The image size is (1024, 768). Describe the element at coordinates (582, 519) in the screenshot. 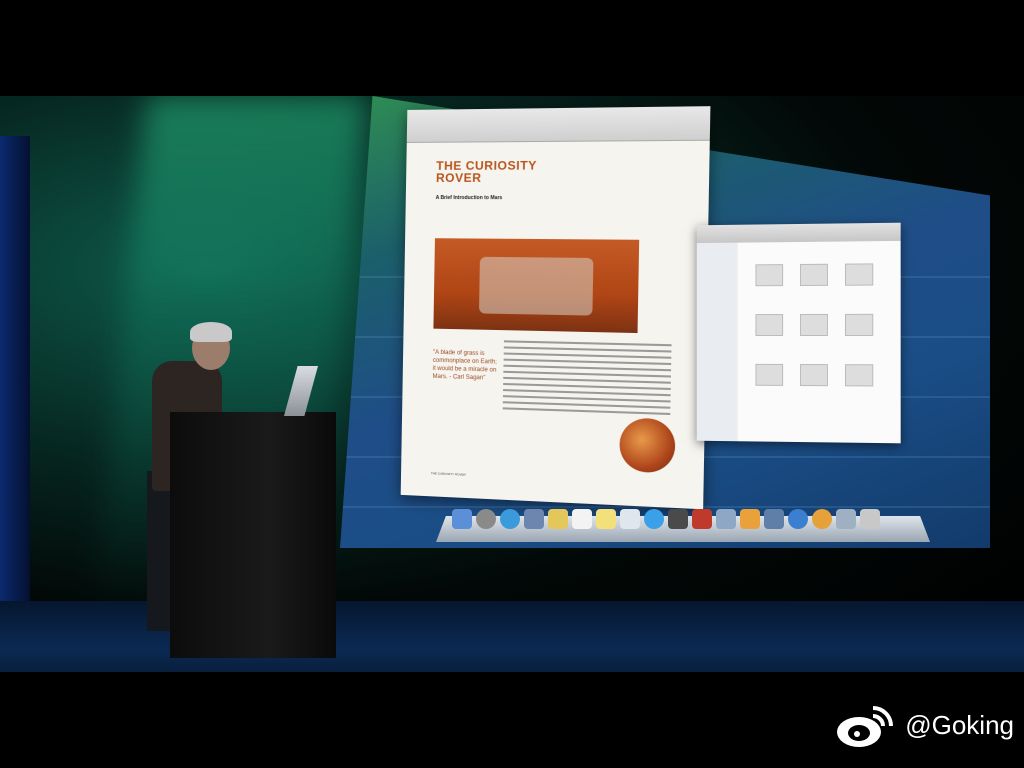

I see `calendar-icon` at that location.